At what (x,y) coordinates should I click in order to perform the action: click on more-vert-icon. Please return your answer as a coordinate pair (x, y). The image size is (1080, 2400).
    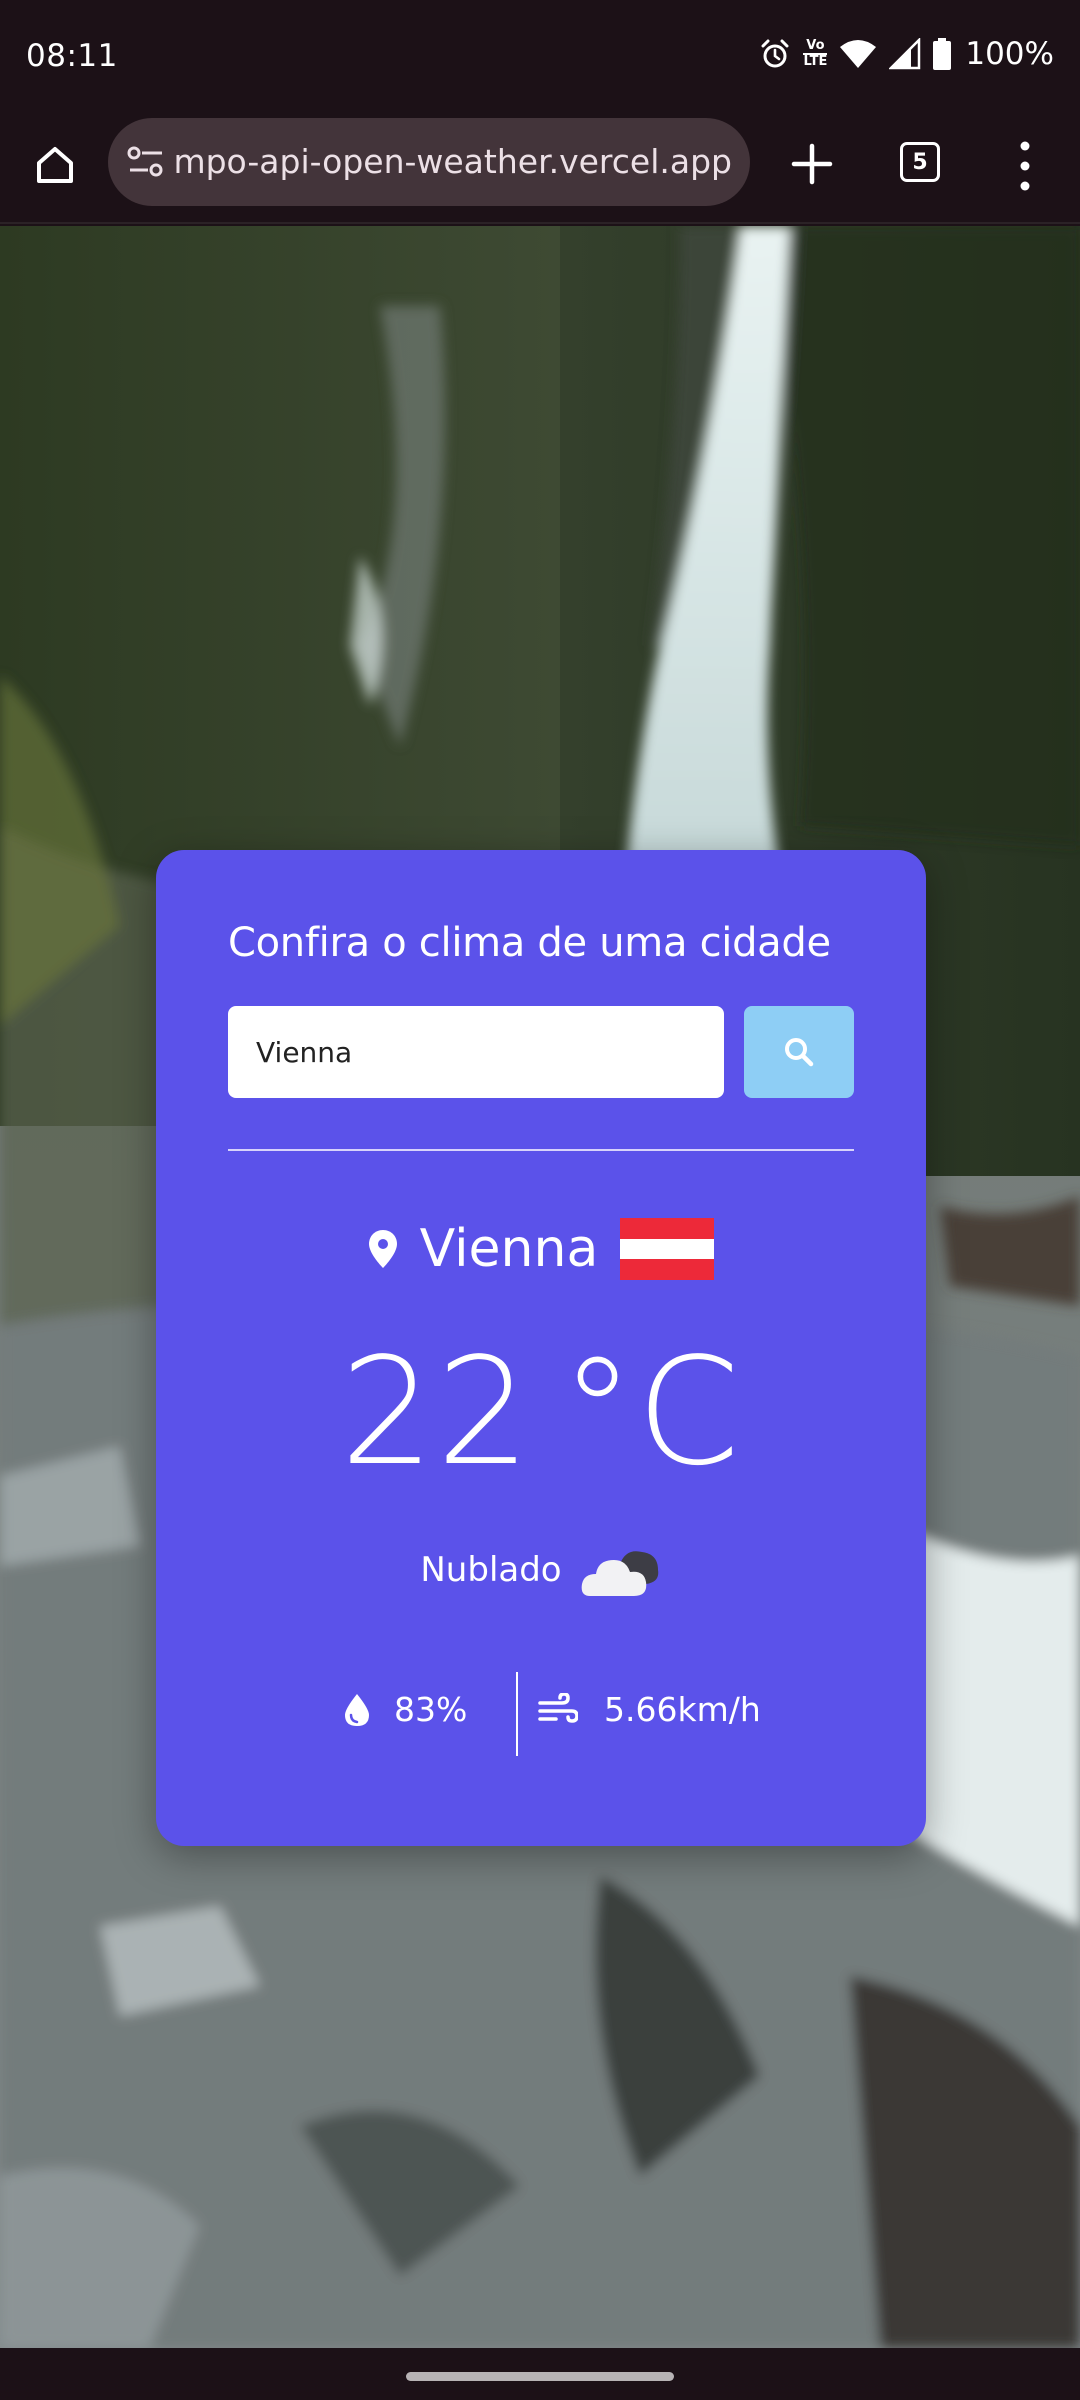
    Looking at the image, I should click on (1025, 166).